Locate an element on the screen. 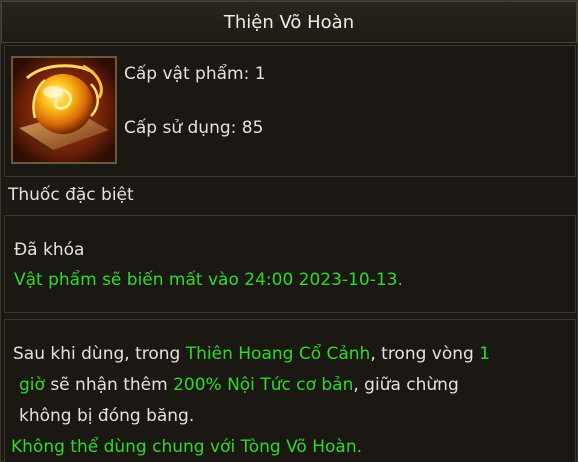 The width and height of the screenshot is (578, 462). restriction-notice: Không thể dùng chung với Tòng Võ Hoàn. is located at coordinates (187, 447).